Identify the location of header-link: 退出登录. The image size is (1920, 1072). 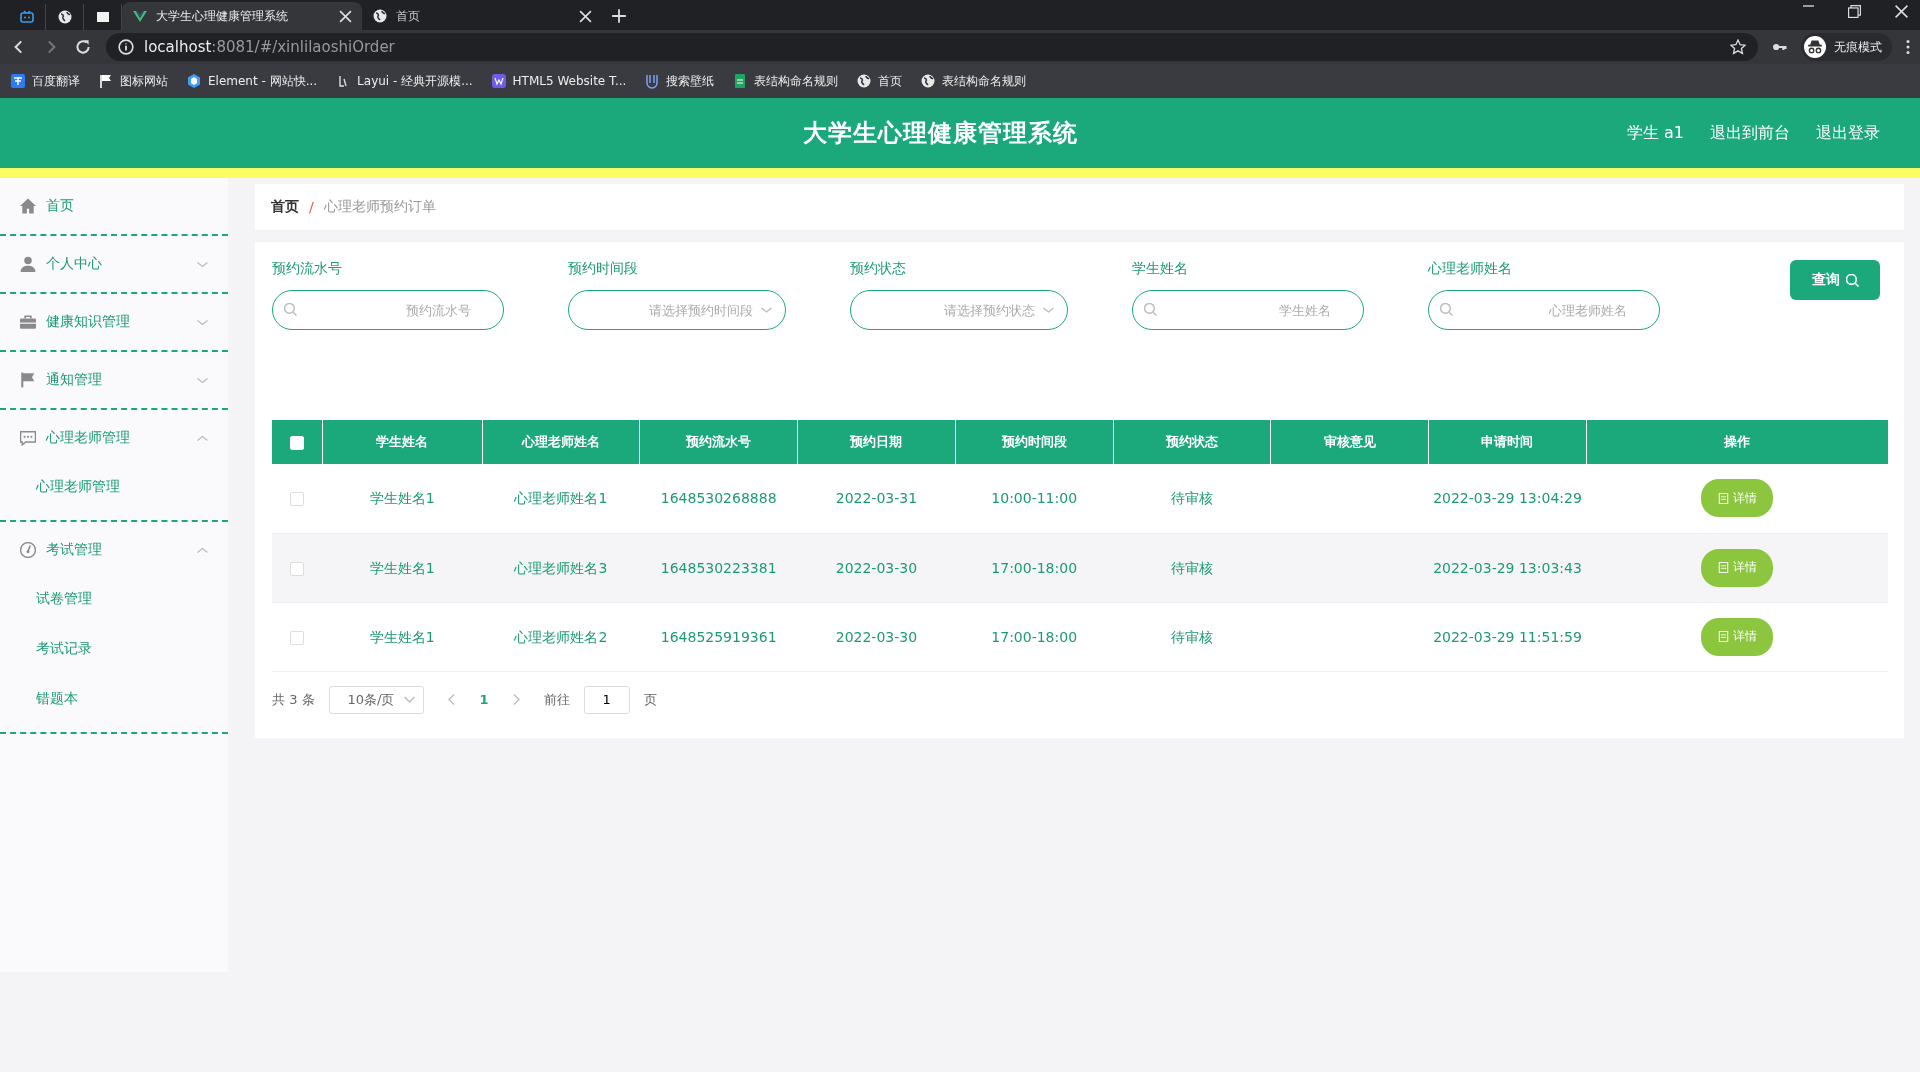
(1848, 133).